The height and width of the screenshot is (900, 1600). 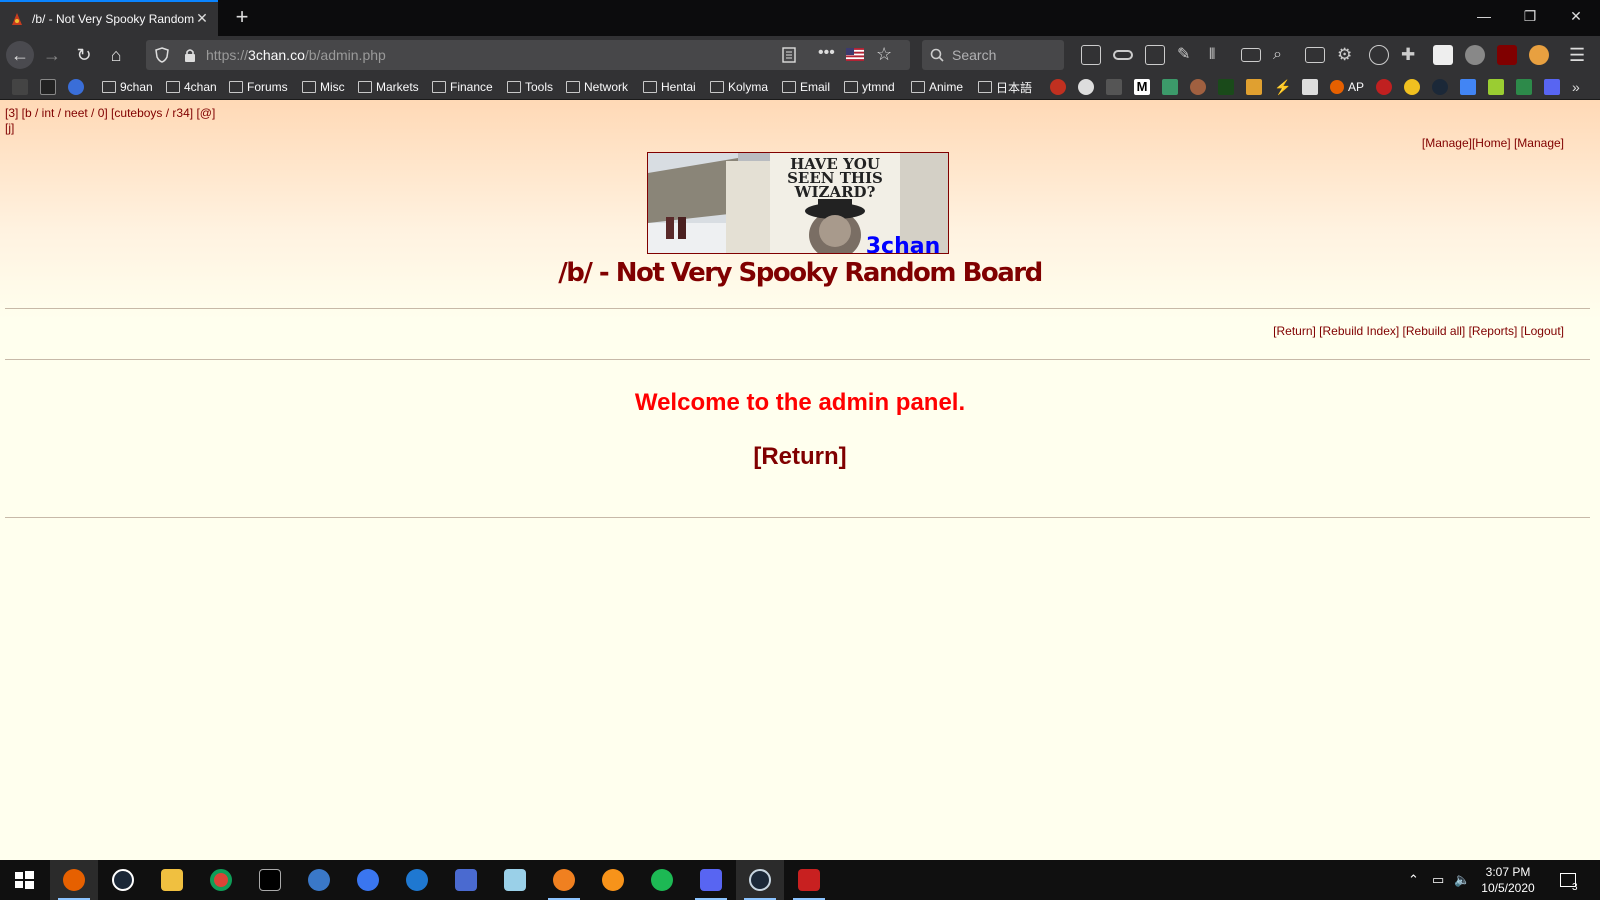 What do you see at coordinates (1187, 55) in the screenshot?
I see `wrench-icon: ✎` at bounding box center [1187, 55].